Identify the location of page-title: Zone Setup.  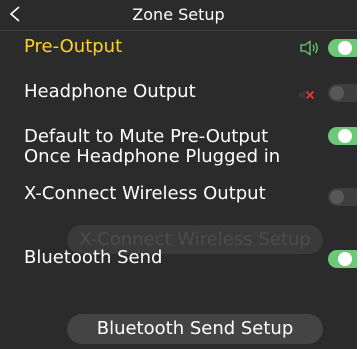
(178, 14).